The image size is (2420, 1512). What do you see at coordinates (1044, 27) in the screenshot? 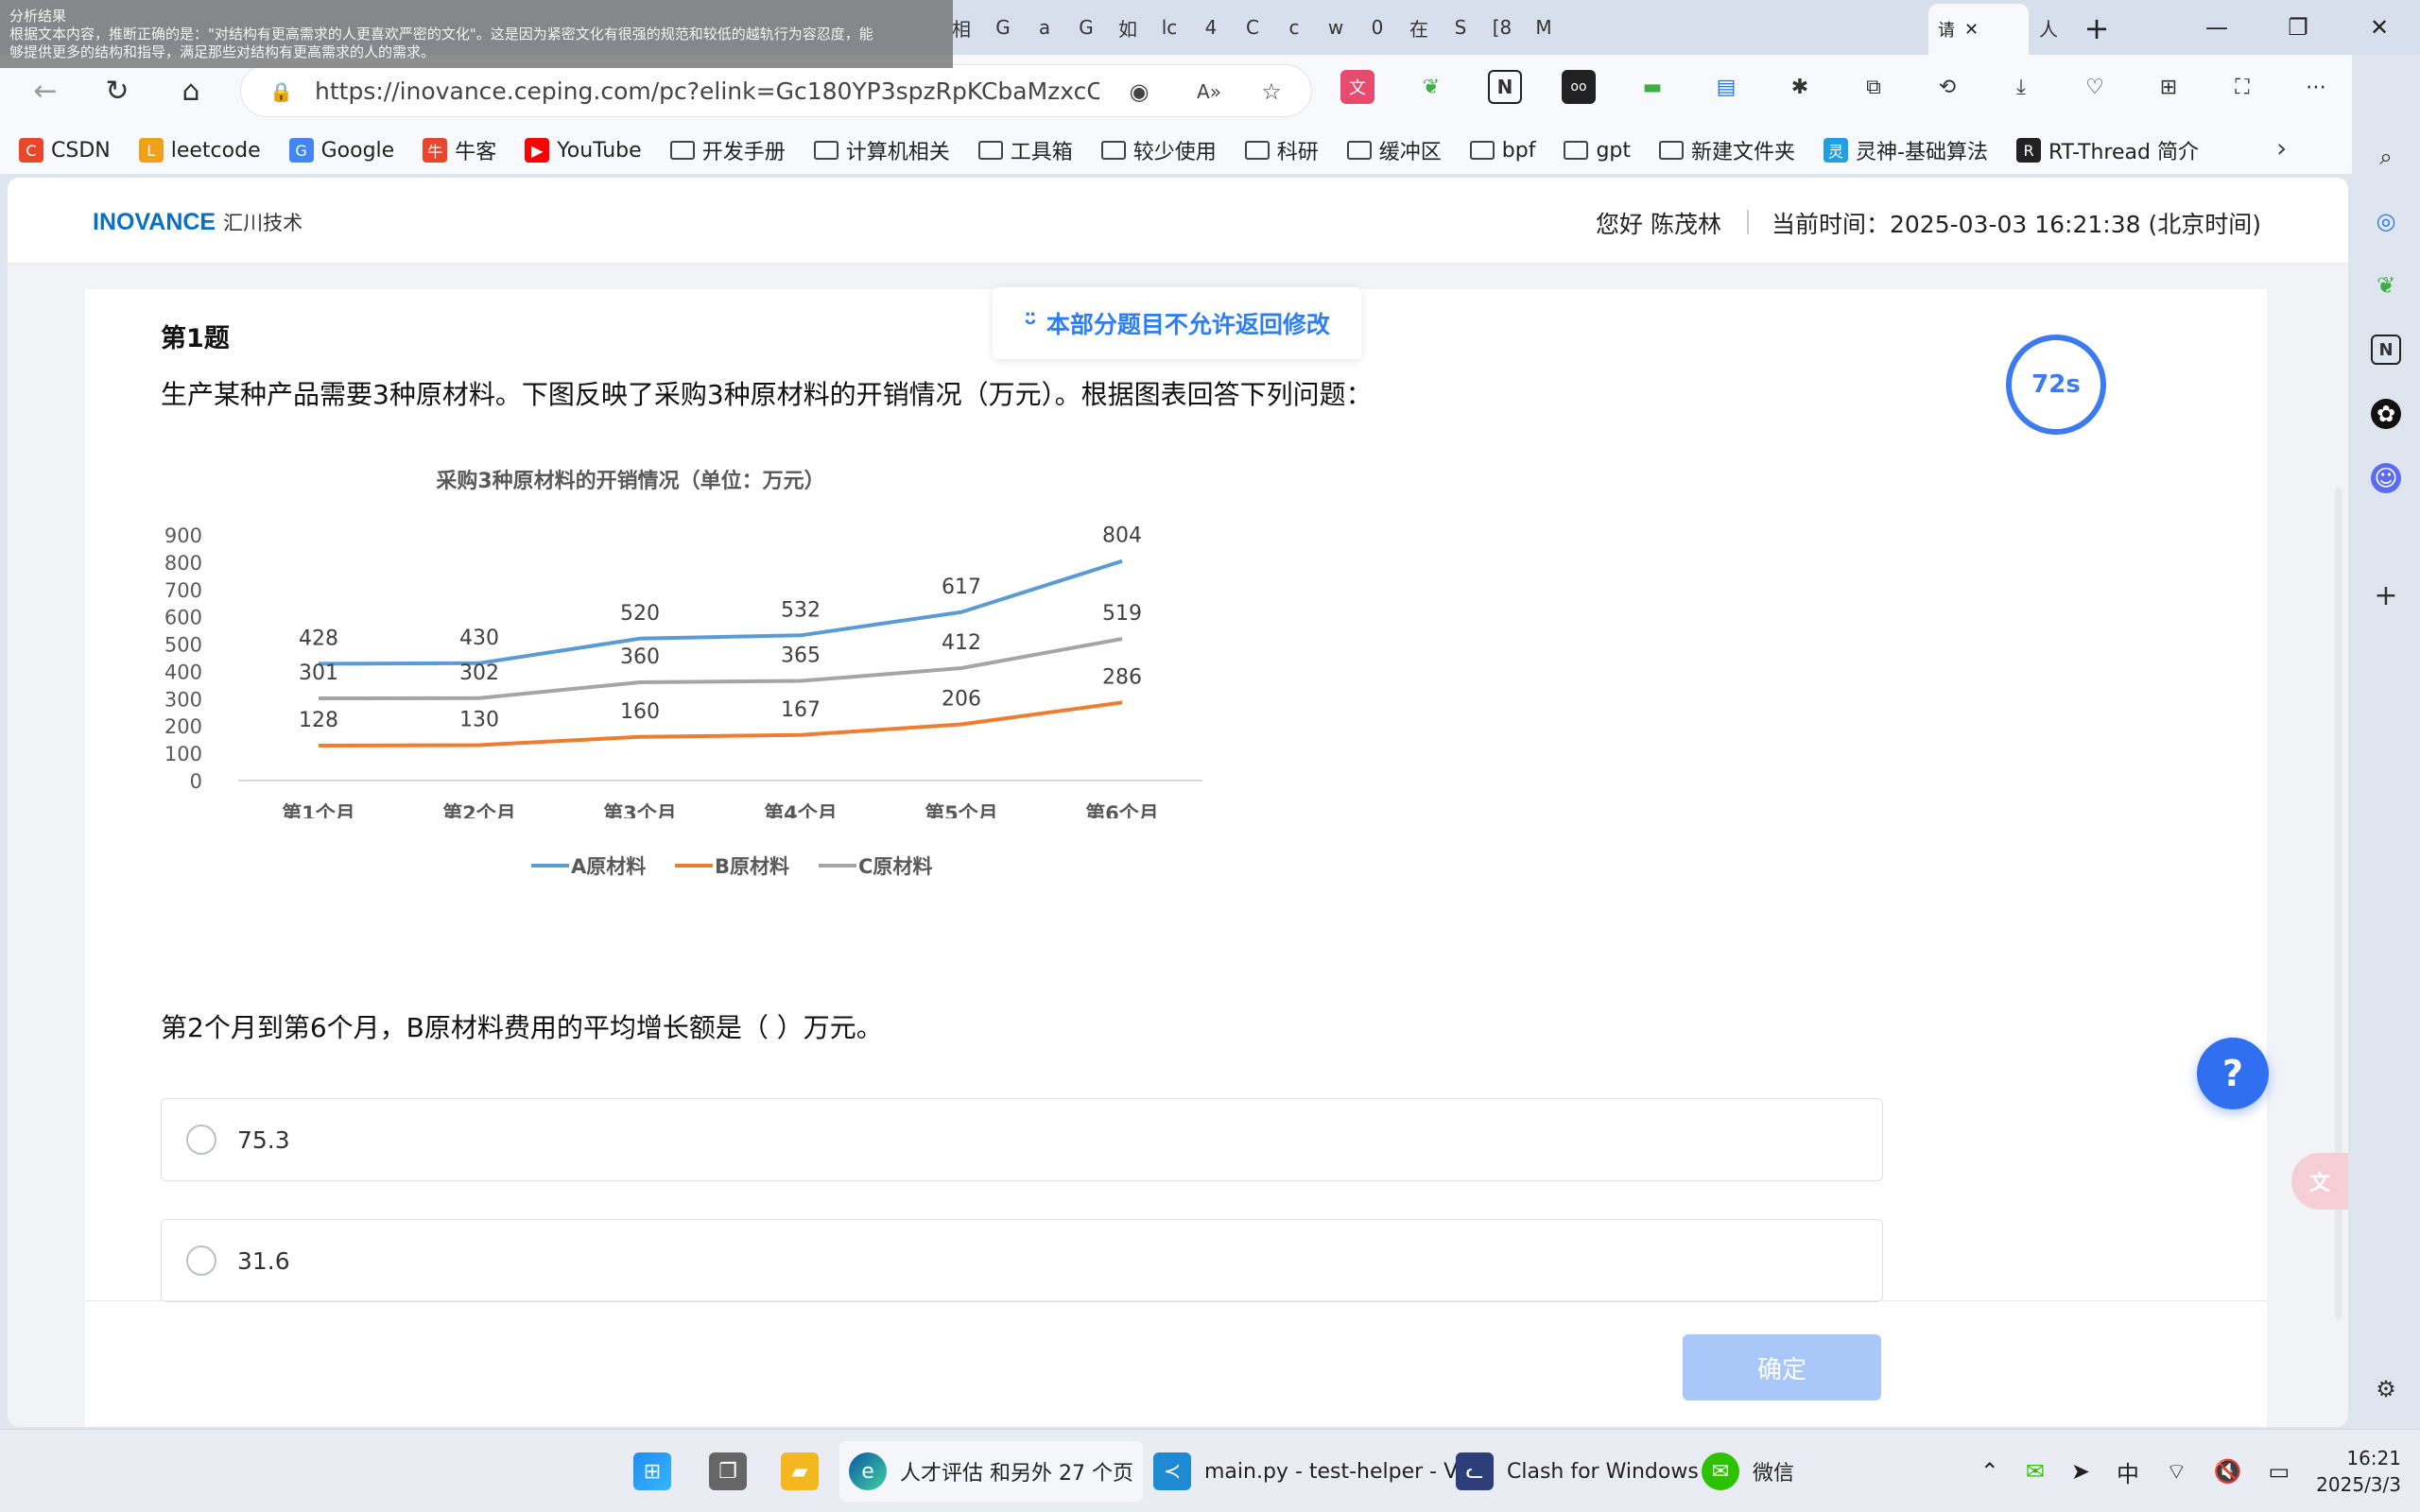
I see `tab-3: a` at bounding box center [1044, 27].